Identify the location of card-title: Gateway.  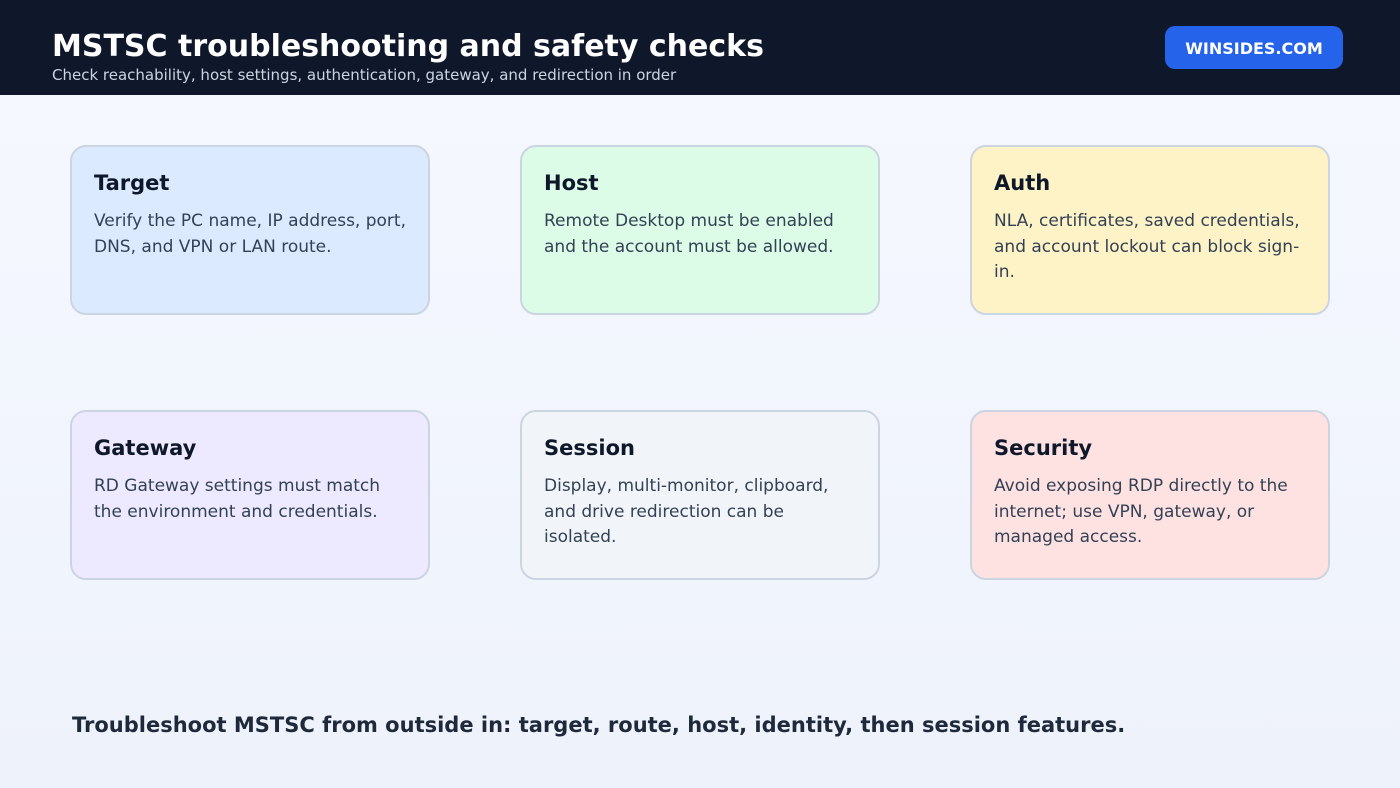
(145, 448).